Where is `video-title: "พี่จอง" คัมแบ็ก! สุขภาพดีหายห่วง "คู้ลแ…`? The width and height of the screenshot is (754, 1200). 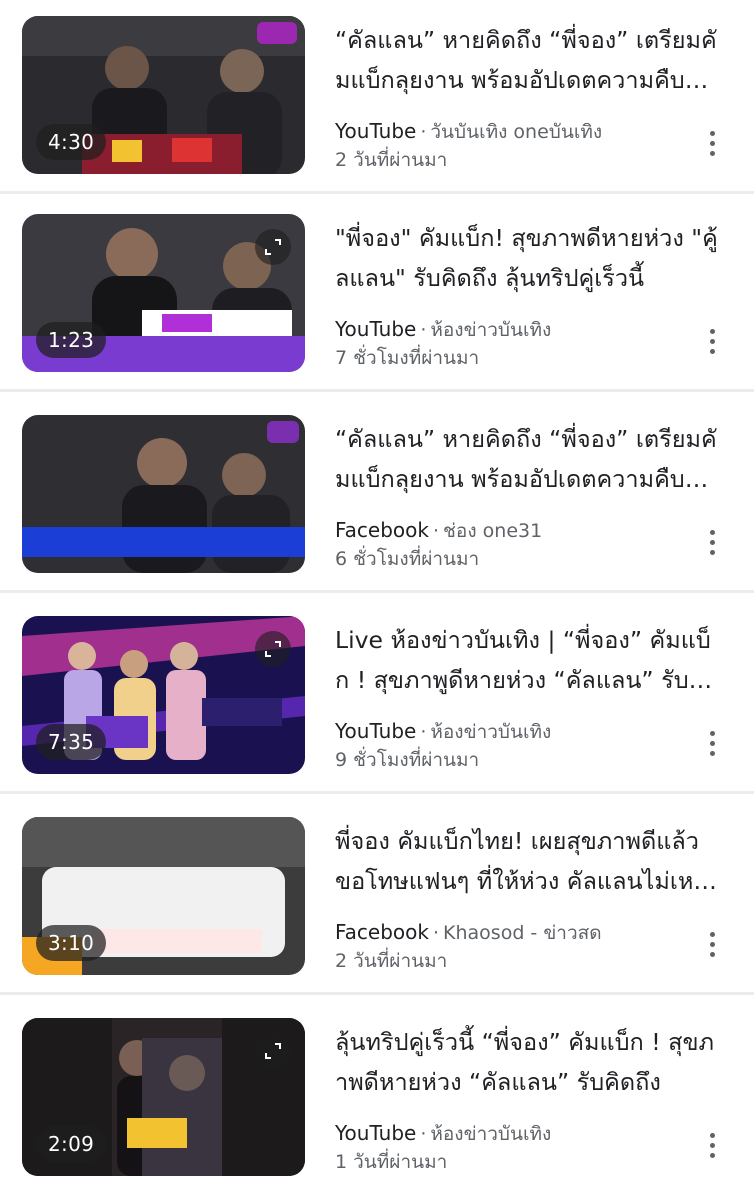 video-title: "พี่จอง" คัมแบ็ก! สุขภาพดีหายห่วง "คู้ลแ… is located at coordinates (527, 258).